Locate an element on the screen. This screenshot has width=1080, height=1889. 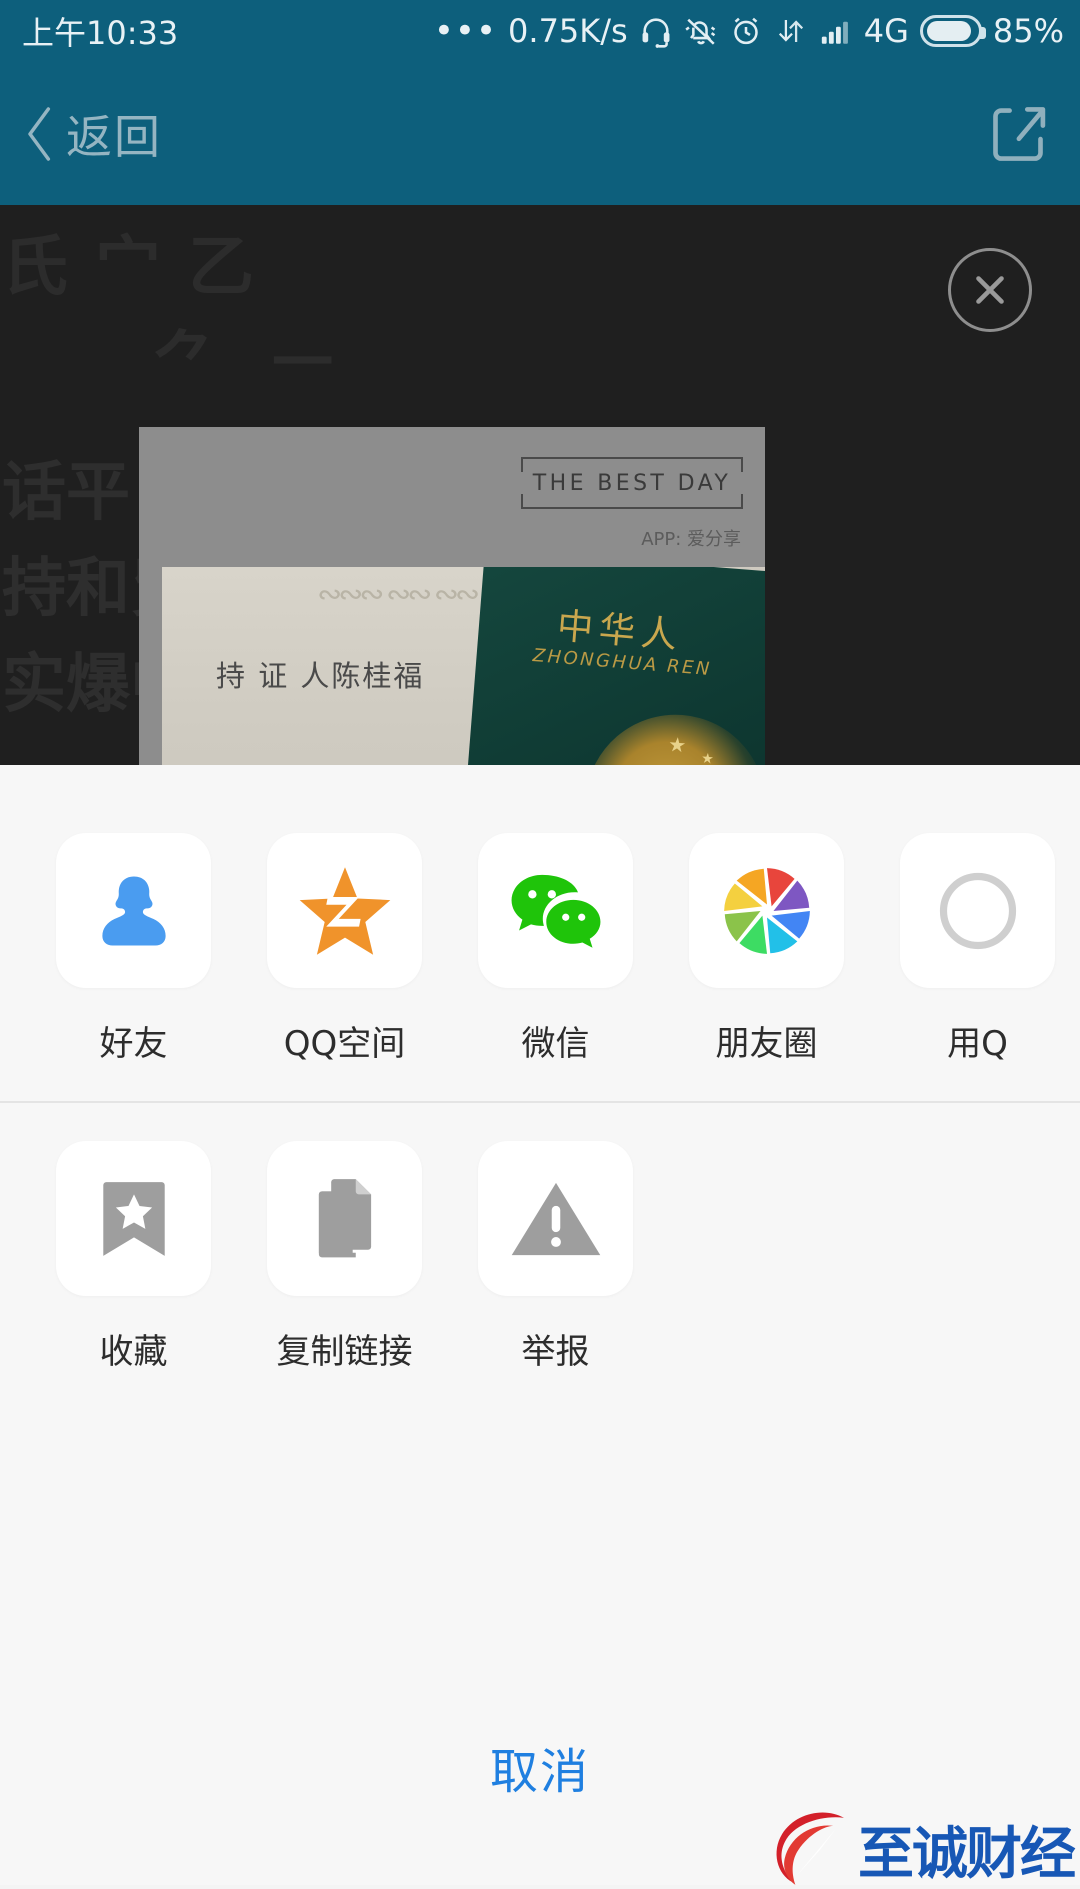
share-target-qq-friend: 好友 is located at coordinates (133, 949).